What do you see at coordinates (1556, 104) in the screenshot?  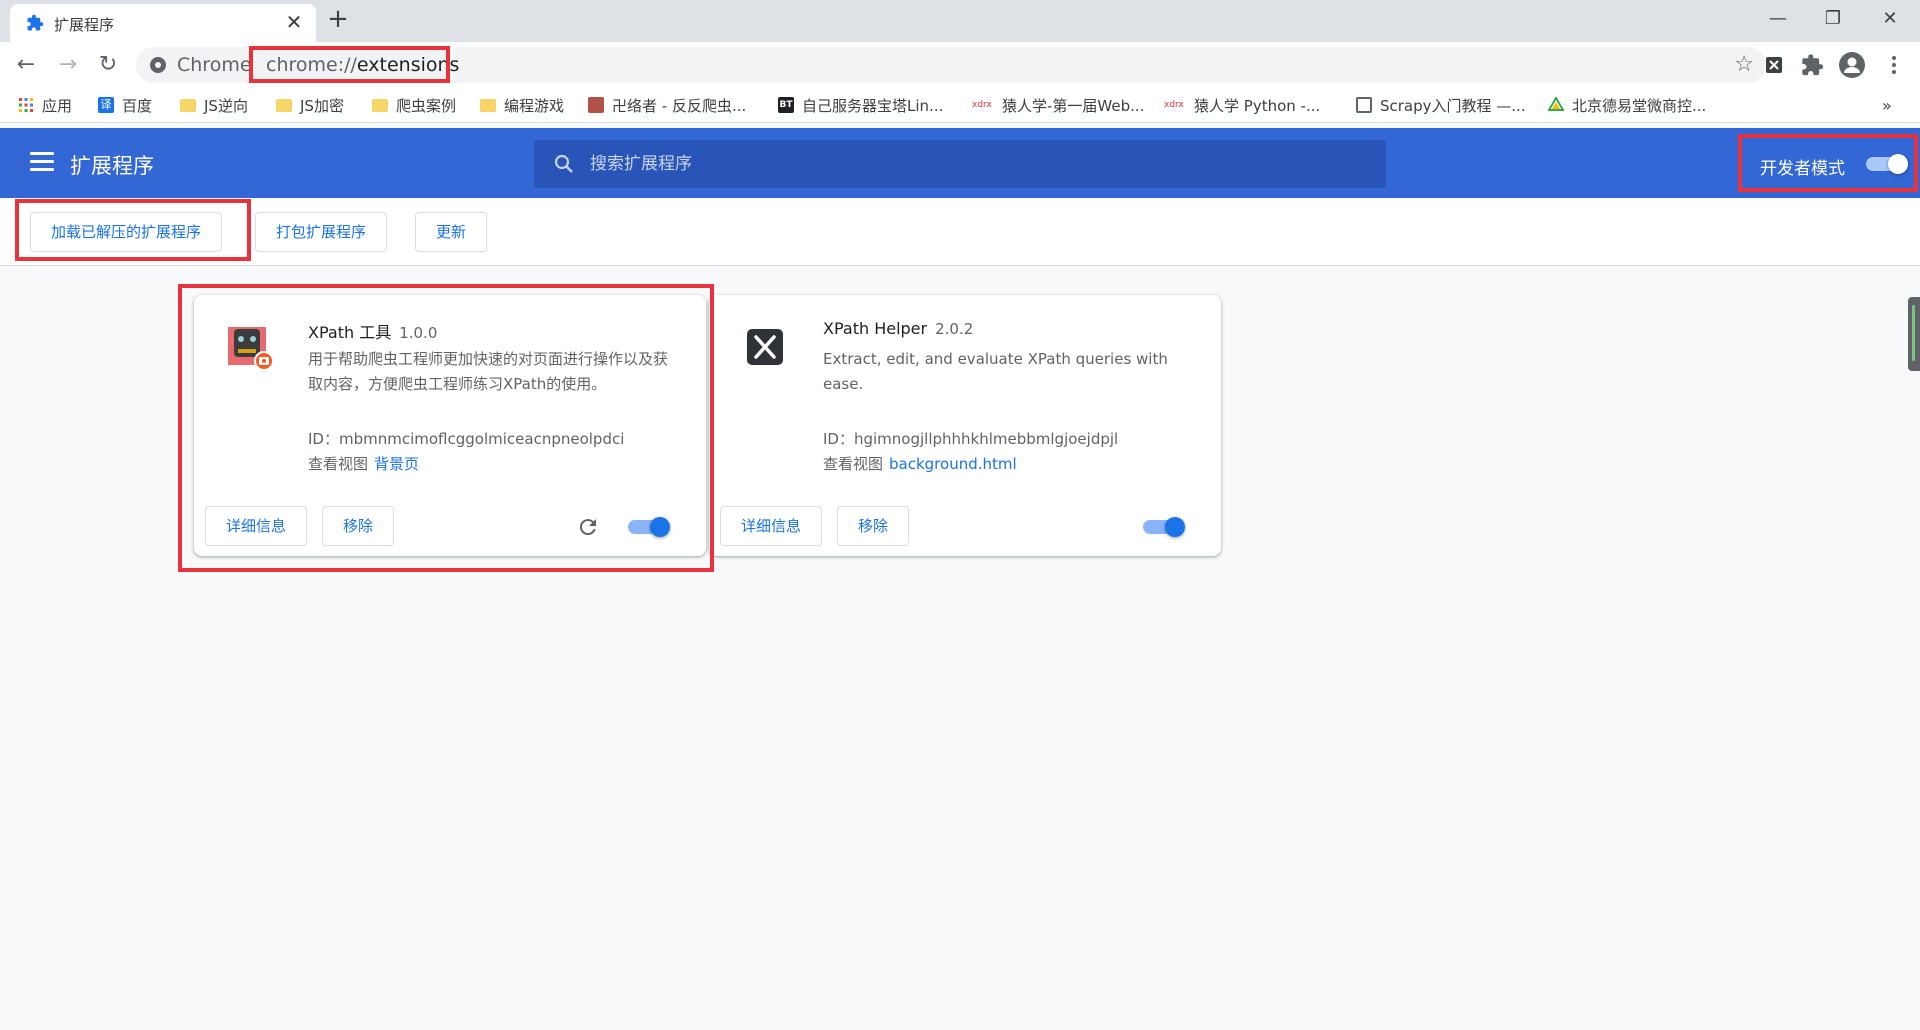 I see `drive-icon` at bounding box center [1556, 104].